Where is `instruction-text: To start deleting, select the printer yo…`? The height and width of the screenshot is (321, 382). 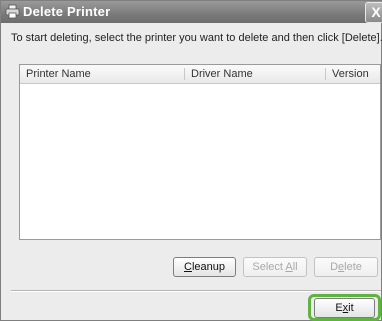 instruction-text: To start deleting, select the printer yo… is located at coordinates (196, 38).